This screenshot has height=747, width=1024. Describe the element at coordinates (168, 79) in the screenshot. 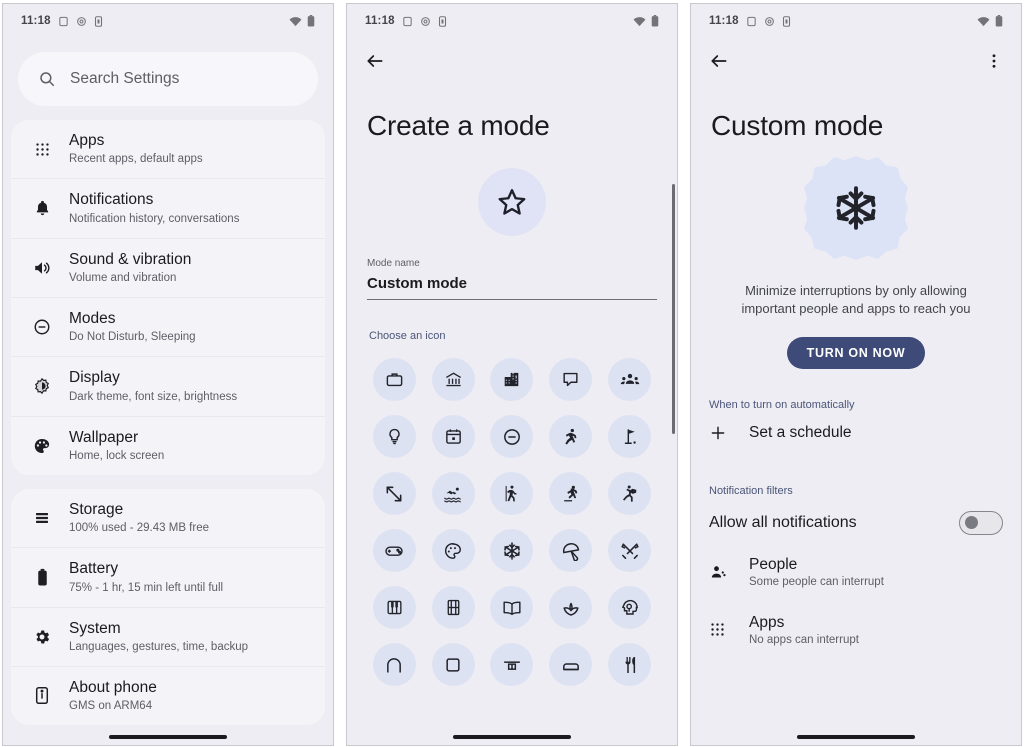

I see `search-input: Search Settings` at that location.